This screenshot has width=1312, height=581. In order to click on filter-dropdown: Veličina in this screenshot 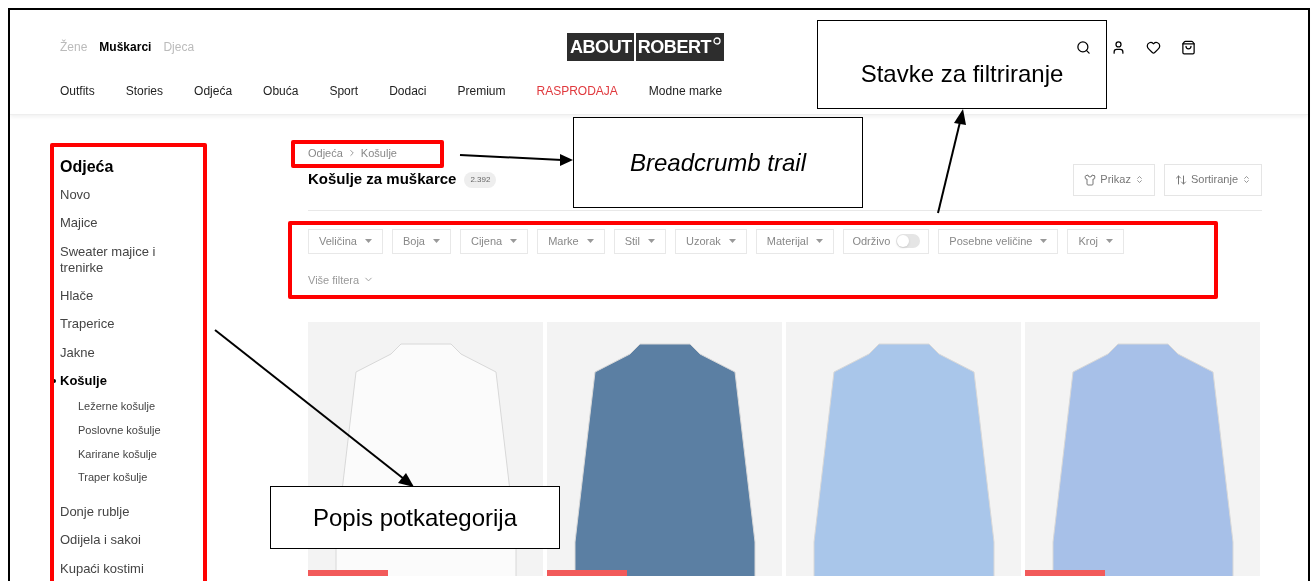, I will do `click(345, 241)`.